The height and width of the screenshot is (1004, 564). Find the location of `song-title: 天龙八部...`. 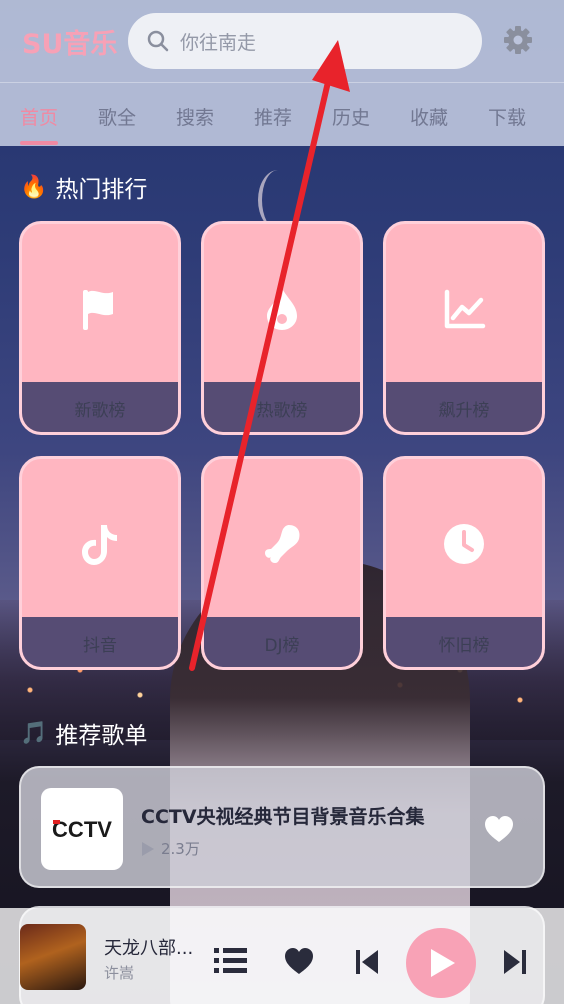

song-title: 天龙八部... is located at coordinates (148, 947).